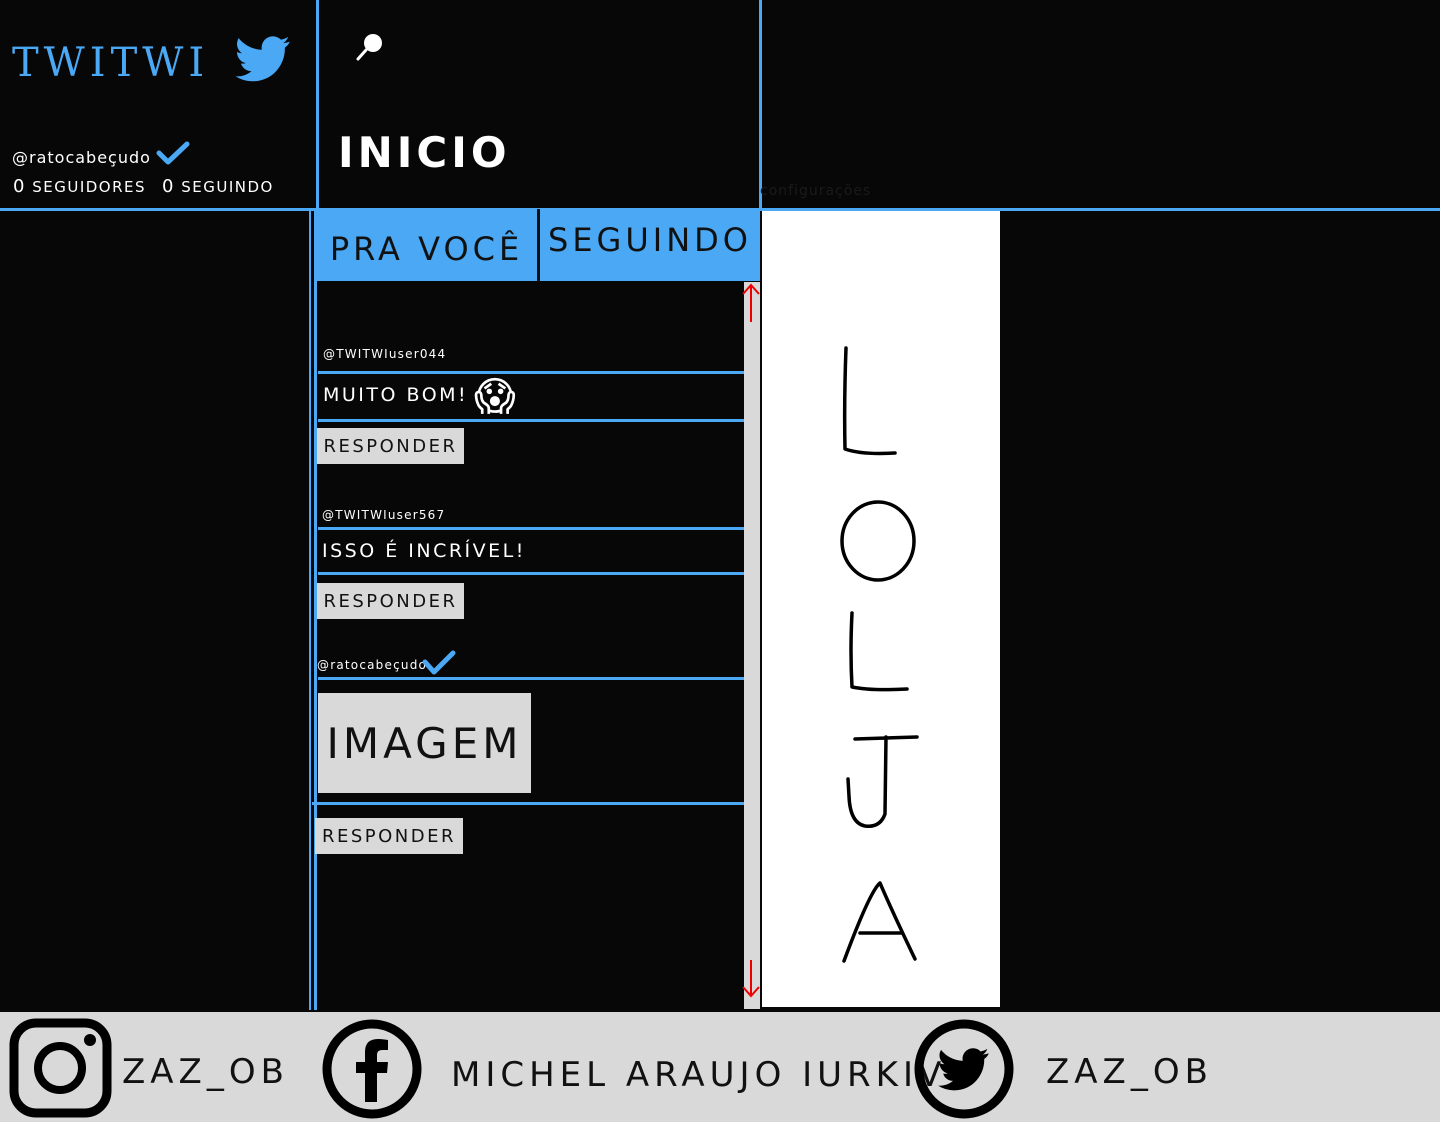 This screenshot has width=1440, height=1122. I want to click on feed-scrollbar, so click(752, 645).